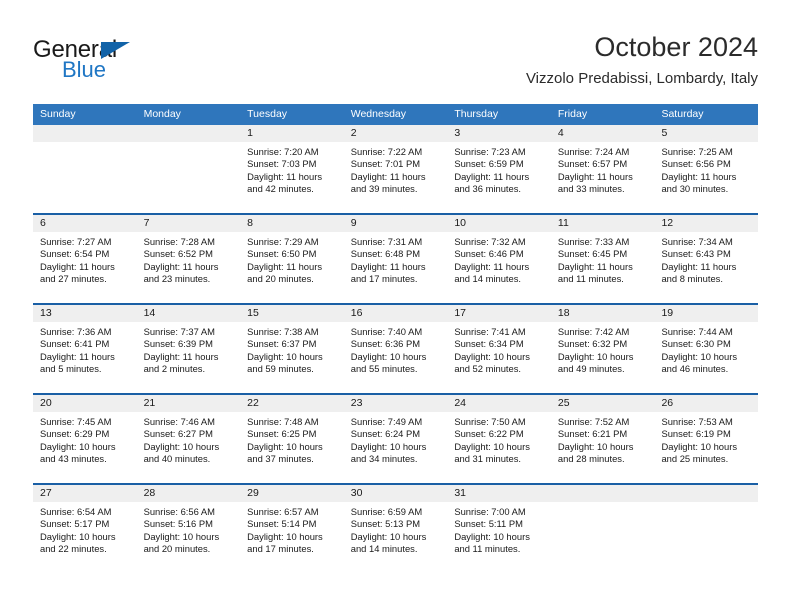  I want to click on sunset-text: Sunset: 6:25 PM, so click(282, 434).